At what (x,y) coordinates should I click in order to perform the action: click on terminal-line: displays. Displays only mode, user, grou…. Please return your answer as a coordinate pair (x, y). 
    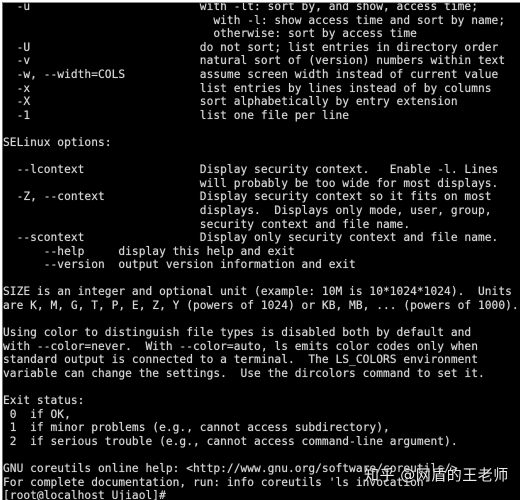
    Looking at the image, I should click on (247, 210).